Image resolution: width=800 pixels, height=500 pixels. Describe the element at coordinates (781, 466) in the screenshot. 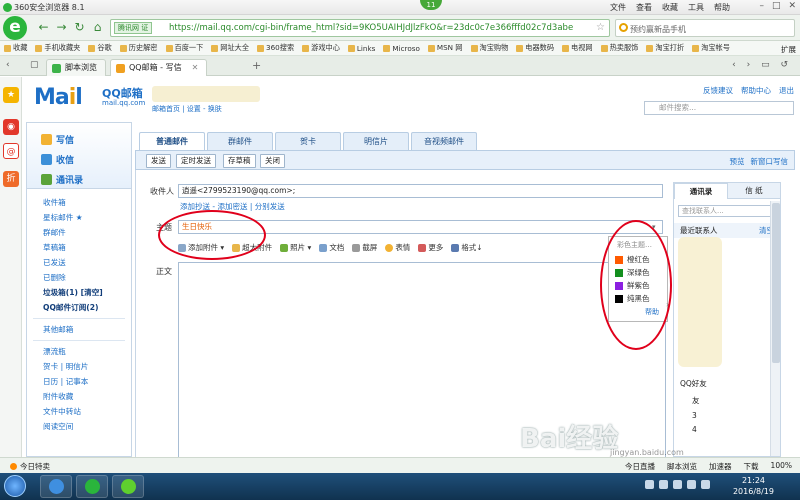

I see `zoom-level: 100%` at that location.